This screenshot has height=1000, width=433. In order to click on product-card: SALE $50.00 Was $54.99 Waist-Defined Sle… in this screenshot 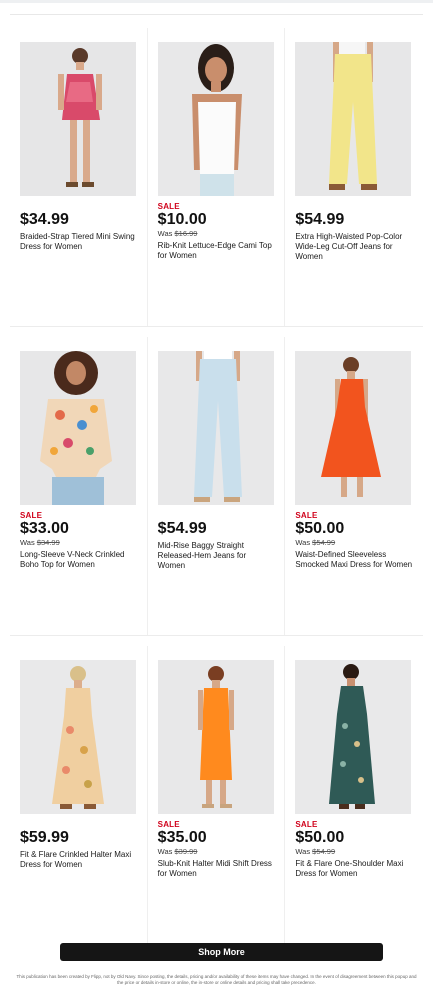, I will do `click(354, 486)`.